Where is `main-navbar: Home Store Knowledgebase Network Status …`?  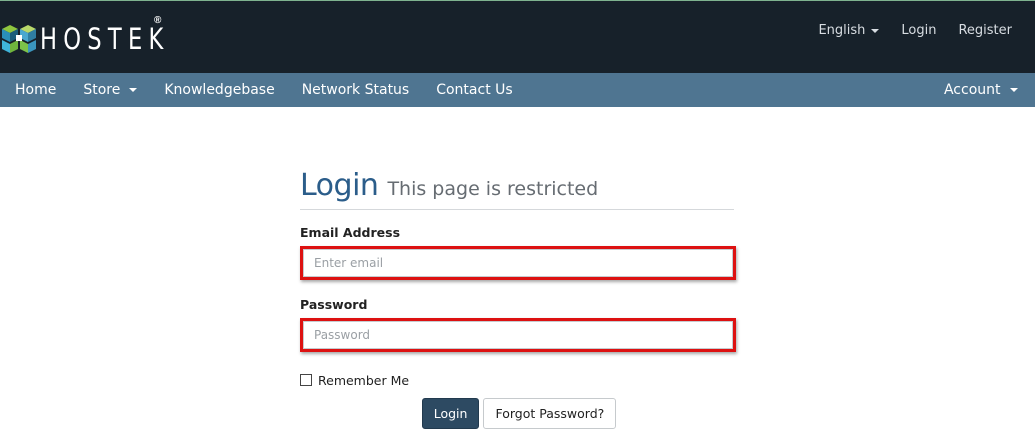 main-navbar: Home Store Knowledgebase Network Status … is located at coordinates (517, 90).